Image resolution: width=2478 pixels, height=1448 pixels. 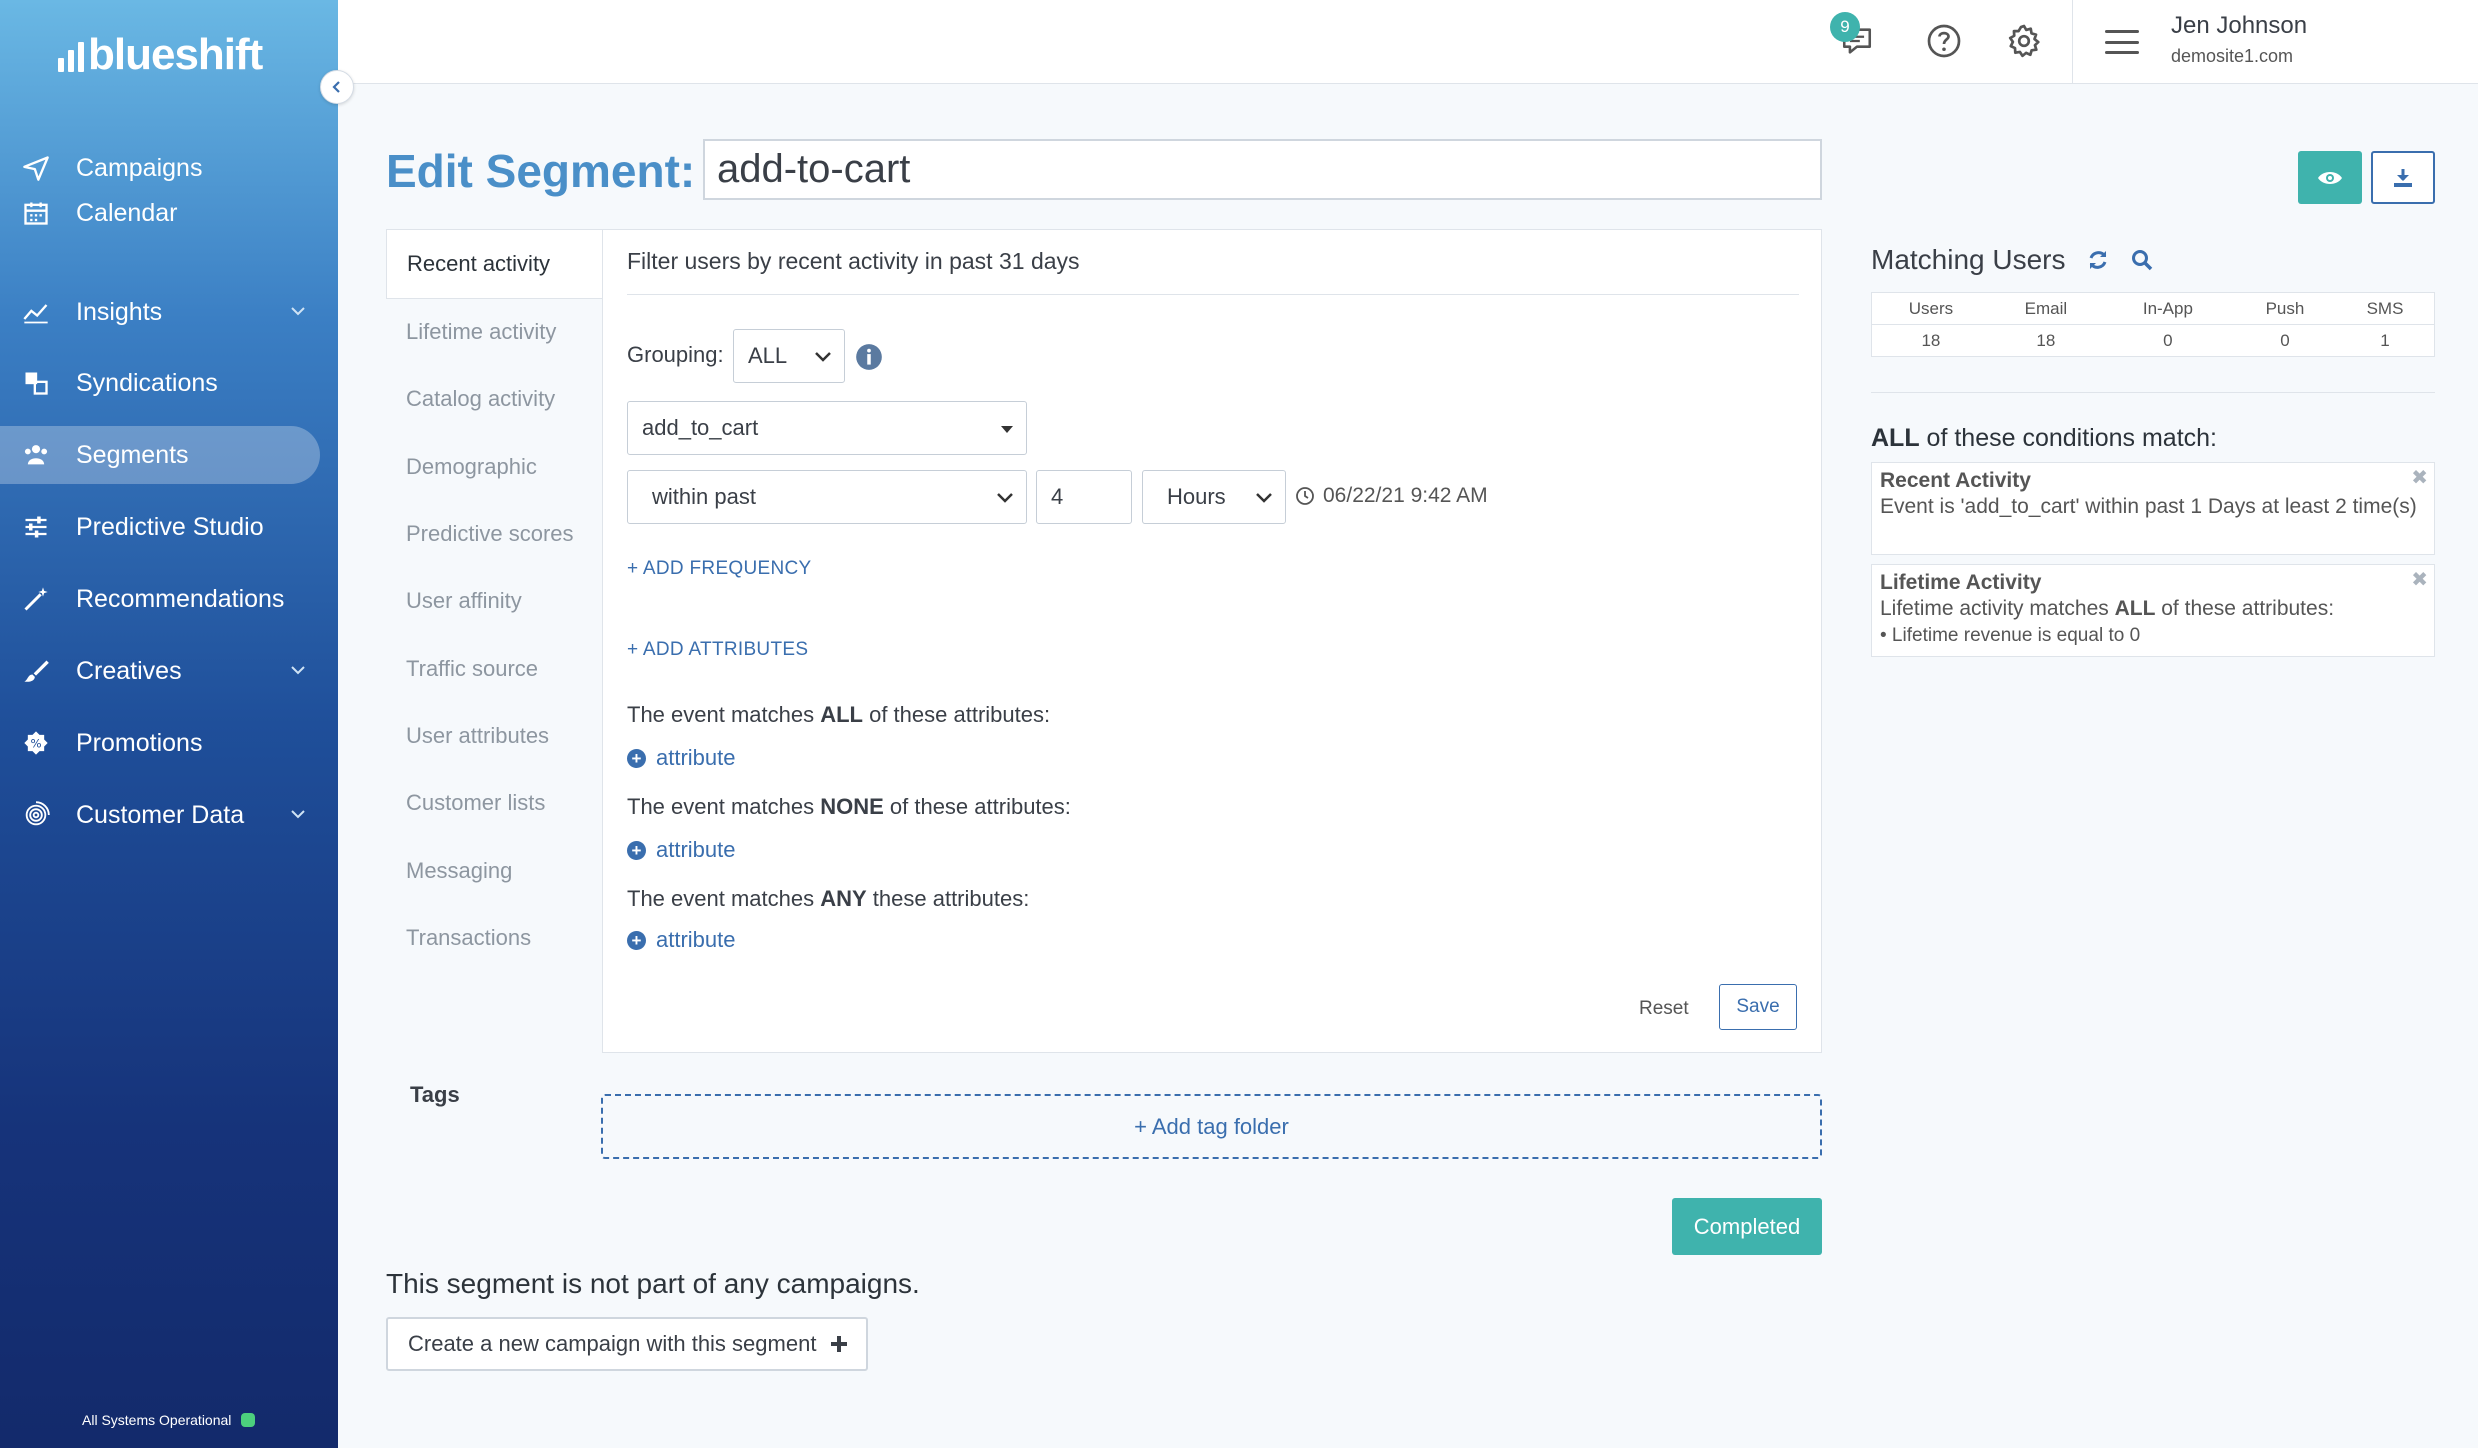 What do you see at coordinates (1211, 1126) in the screenshot?
I see `add-tag-folder-button: + Add tag folder` at bounding box center [1211, 1126].